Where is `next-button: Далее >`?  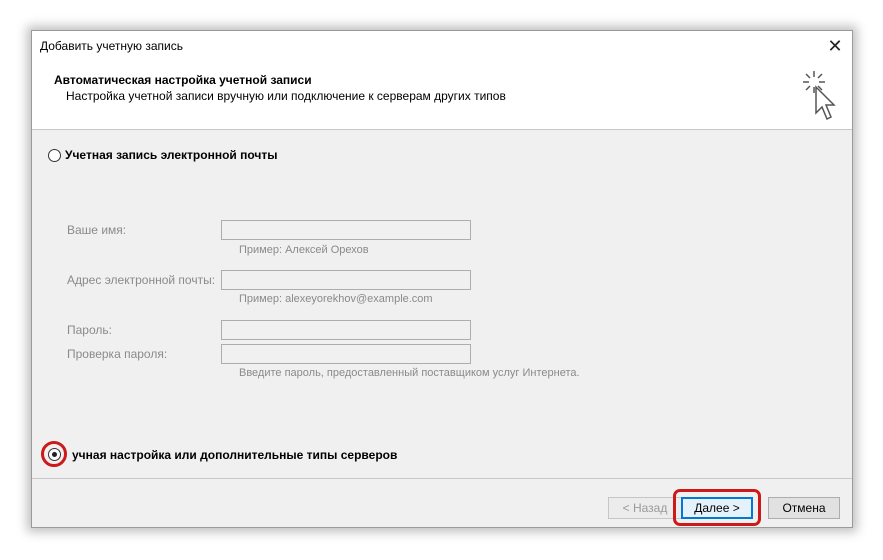 next-button: Далее > is located at coordinates (717, 508).